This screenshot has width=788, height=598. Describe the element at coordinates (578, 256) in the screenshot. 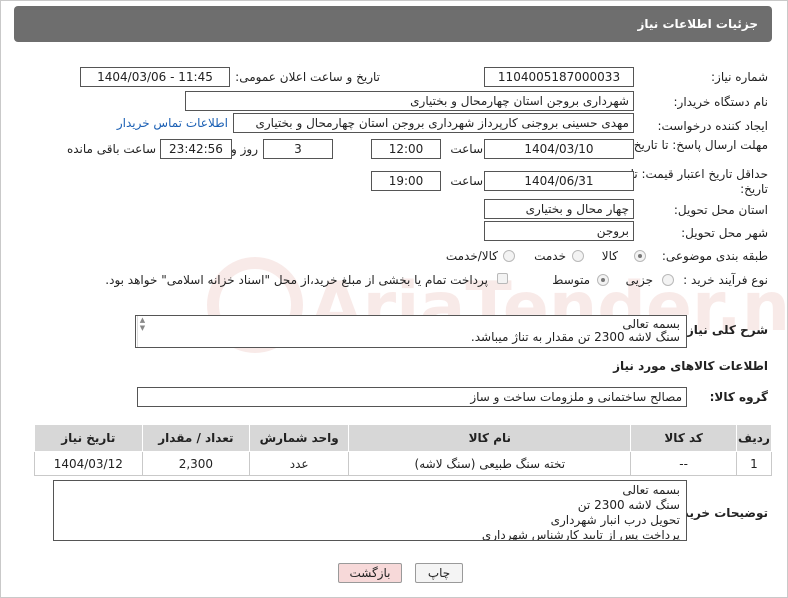

I see `category-radio-service` at that location.